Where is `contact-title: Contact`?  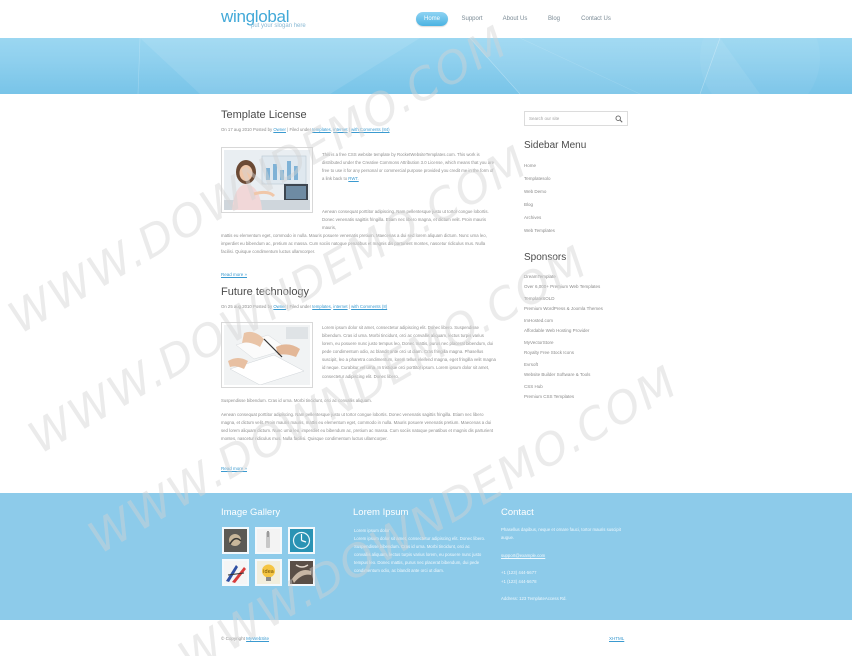 contact-title: Contact is located at coordinates (517, 512).